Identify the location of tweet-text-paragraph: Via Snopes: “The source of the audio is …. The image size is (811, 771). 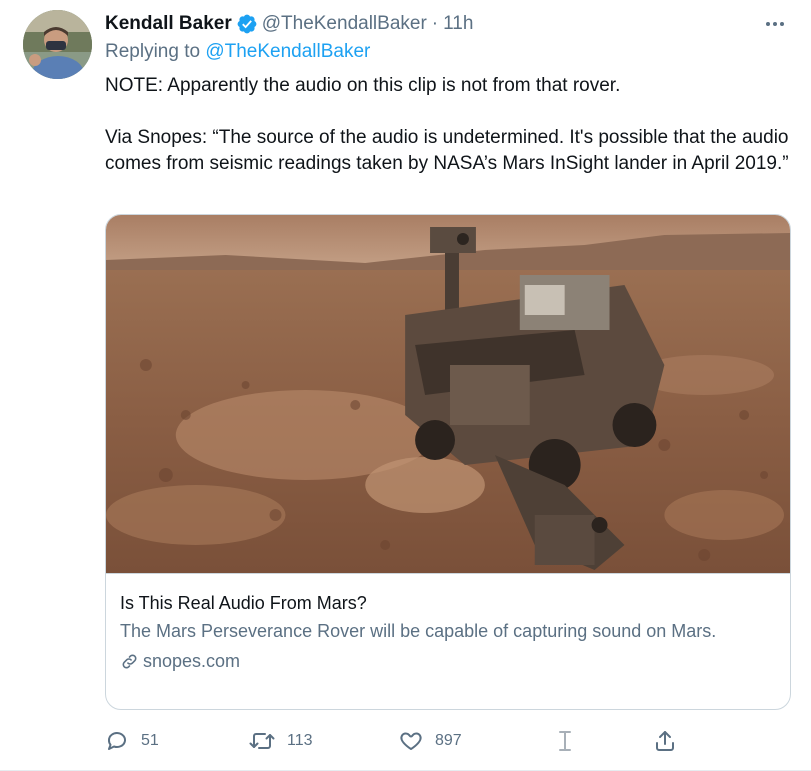
(447, 150).